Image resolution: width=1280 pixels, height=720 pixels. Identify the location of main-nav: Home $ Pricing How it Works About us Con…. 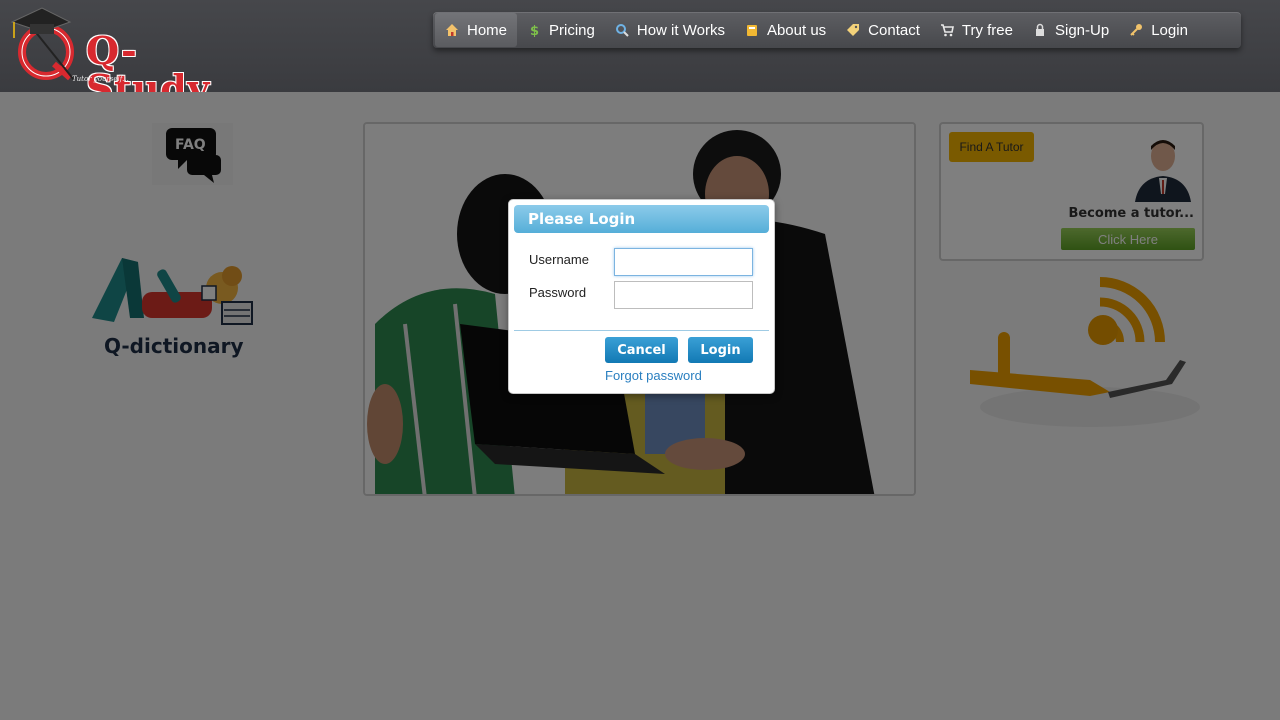
(837, 30).